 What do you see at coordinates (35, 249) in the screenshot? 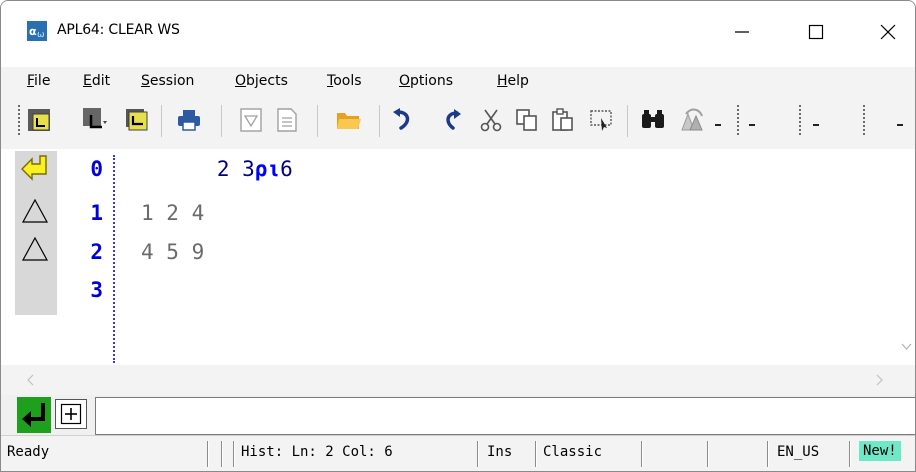
I see `output-line-marker-icon` at bounding box center [35, 249].